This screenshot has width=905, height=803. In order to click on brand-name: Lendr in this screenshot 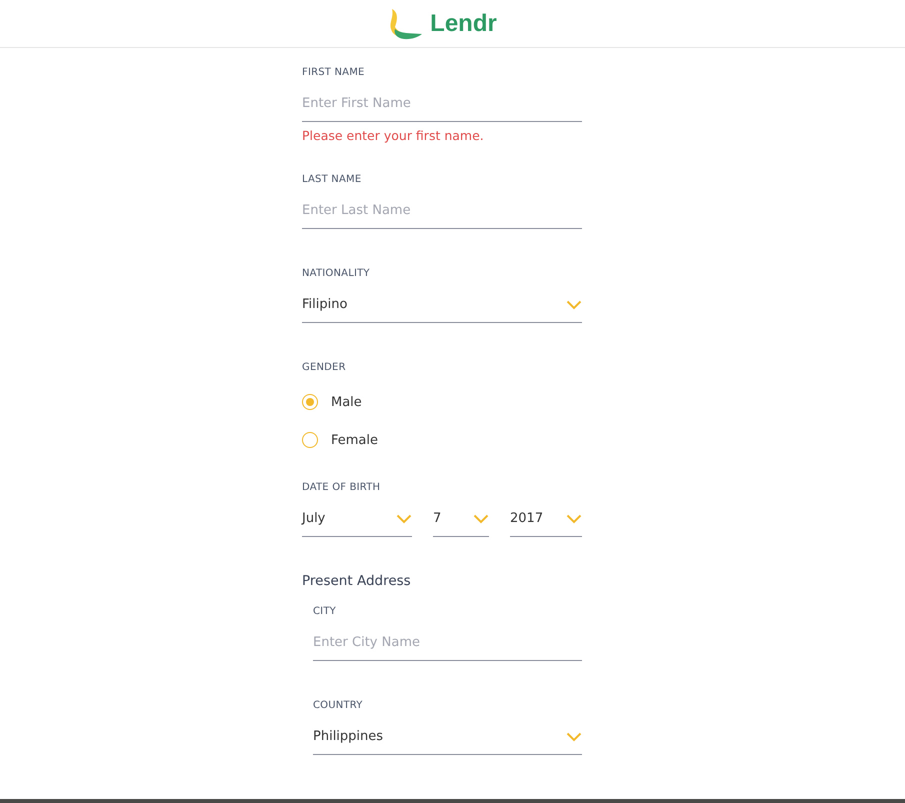, I will do `click(463, 24)`.